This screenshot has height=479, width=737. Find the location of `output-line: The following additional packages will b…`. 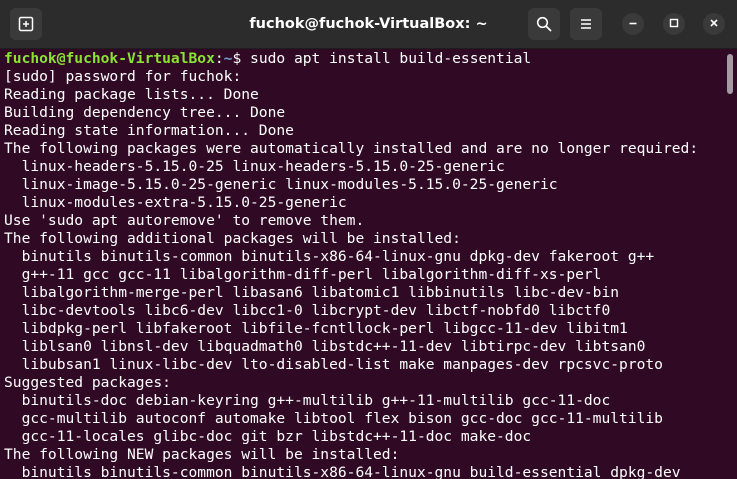

output-line: The following additional packages will b… is located at coordinates (232, 238).